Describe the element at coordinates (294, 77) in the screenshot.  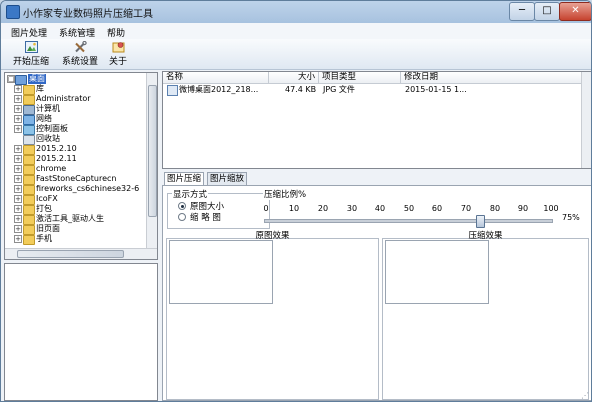
I see `column-size: 大小` at that location.